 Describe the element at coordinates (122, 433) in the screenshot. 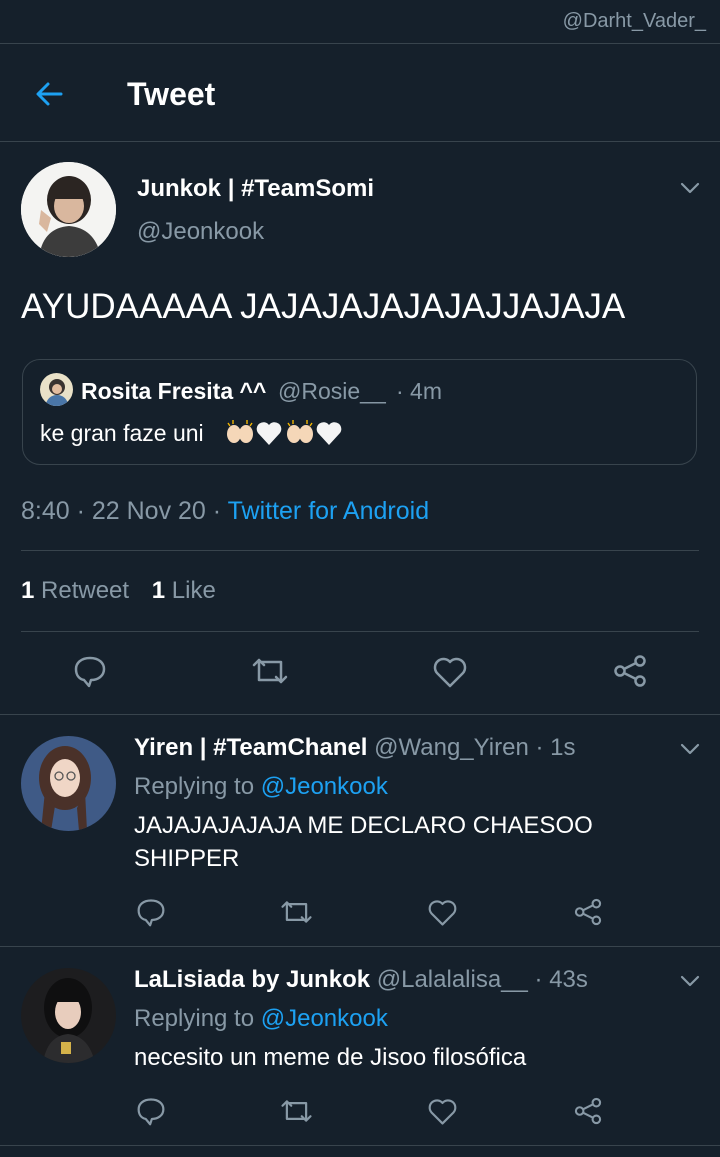

I see `quoted-text: ke gran faze uni` at that location.